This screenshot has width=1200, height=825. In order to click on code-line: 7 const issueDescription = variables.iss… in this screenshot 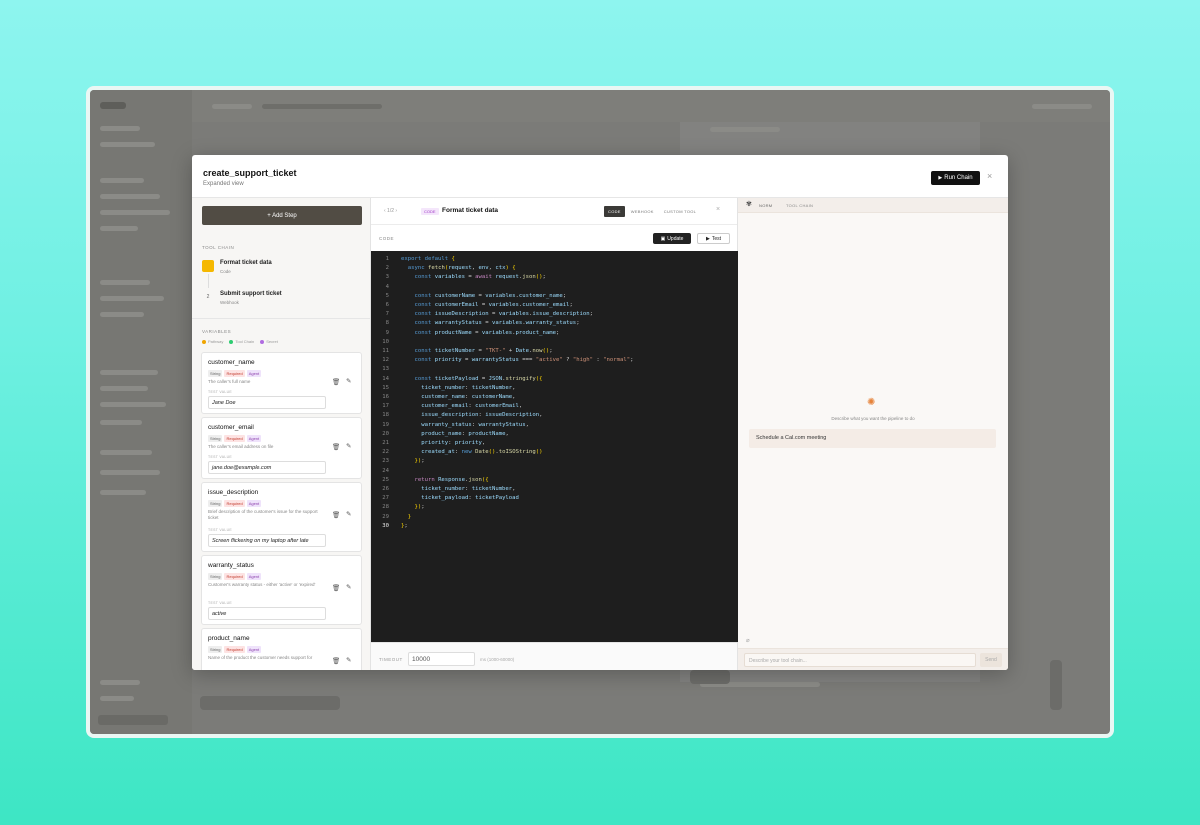, I will do `click(554, 314)`.